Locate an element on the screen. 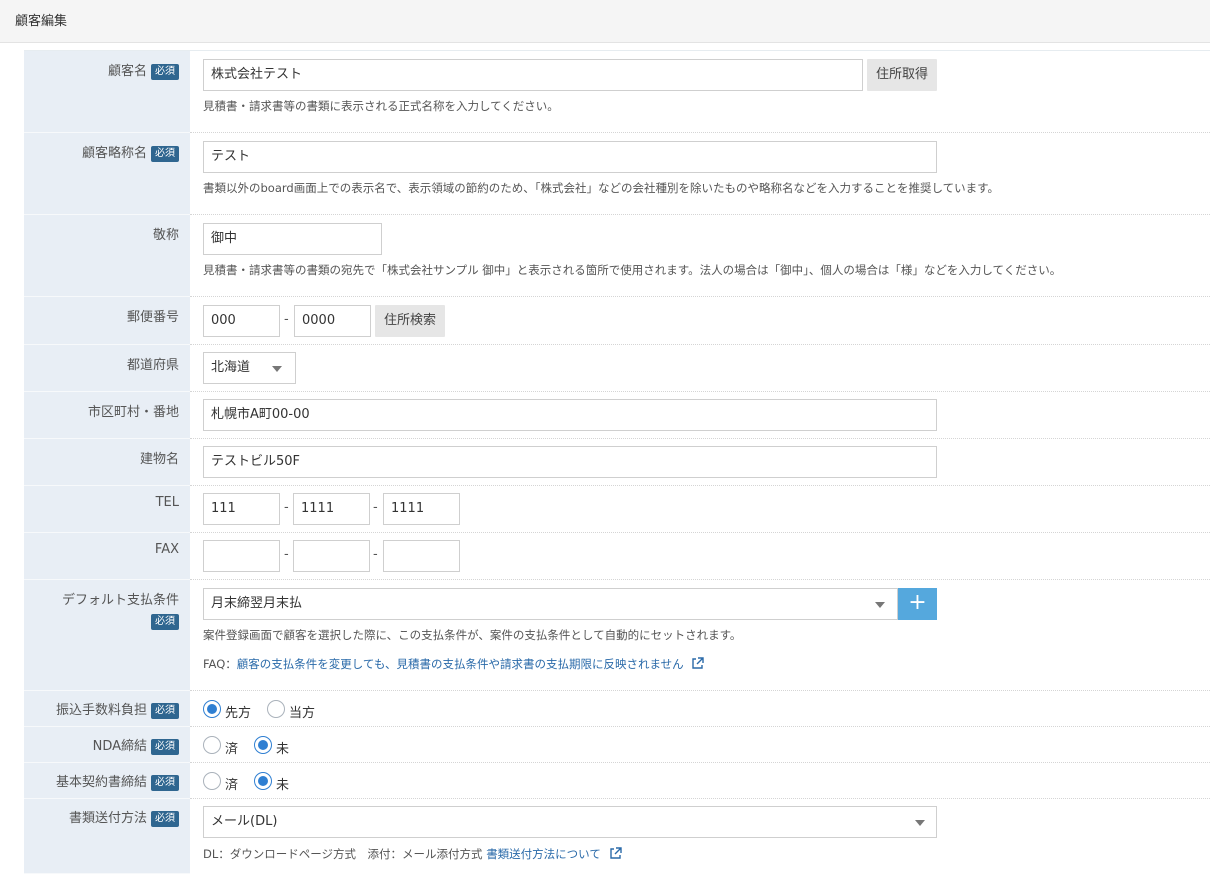 The height and width of the screenshot is (874, 1210). tel-part2-input: 1111 is located at coordinates (331, 509).